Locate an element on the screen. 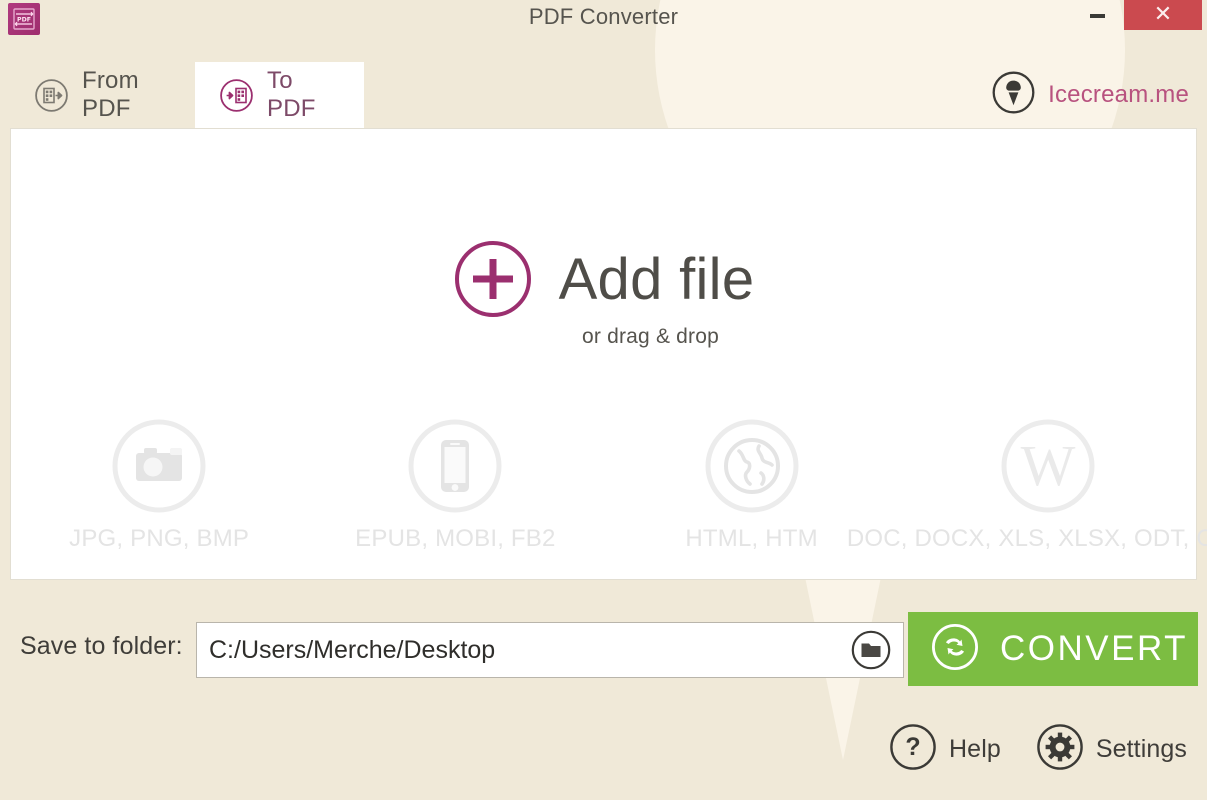 This screenshot has height=800, width=1207. globe-icon is located at coordinates (752, 466).